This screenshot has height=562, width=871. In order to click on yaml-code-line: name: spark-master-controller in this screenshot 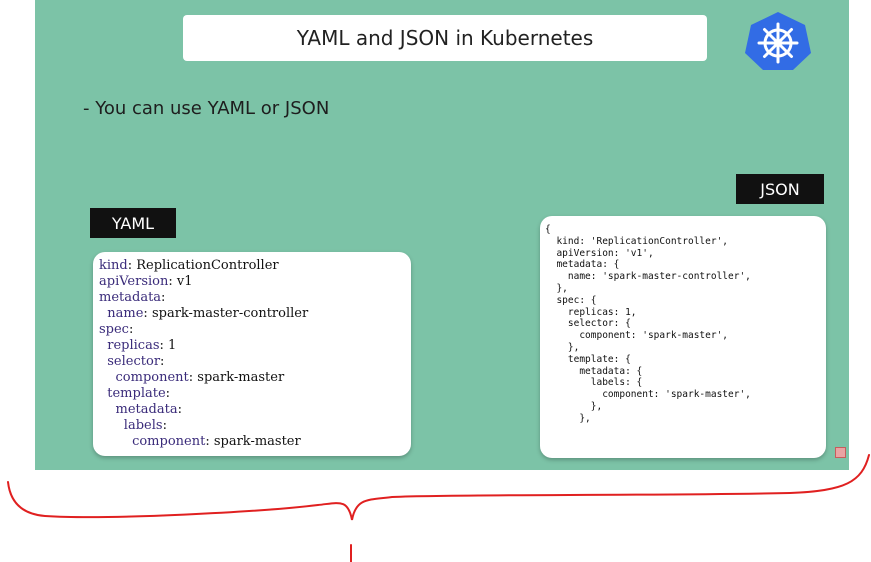, I will do `click(208, 313)`.